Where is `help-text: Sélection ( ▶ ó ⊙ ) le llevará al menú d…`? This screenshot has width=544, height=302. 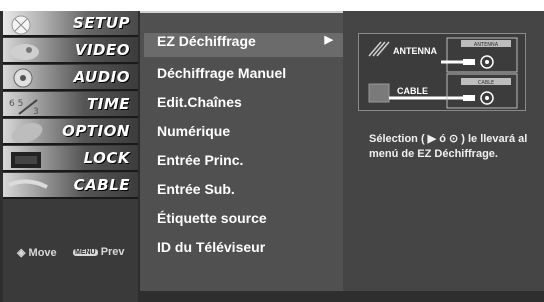
help-text: Sélection ( ▶ ó ⊙ ) le llevará al menú d… is located at coordinates (448, 146).